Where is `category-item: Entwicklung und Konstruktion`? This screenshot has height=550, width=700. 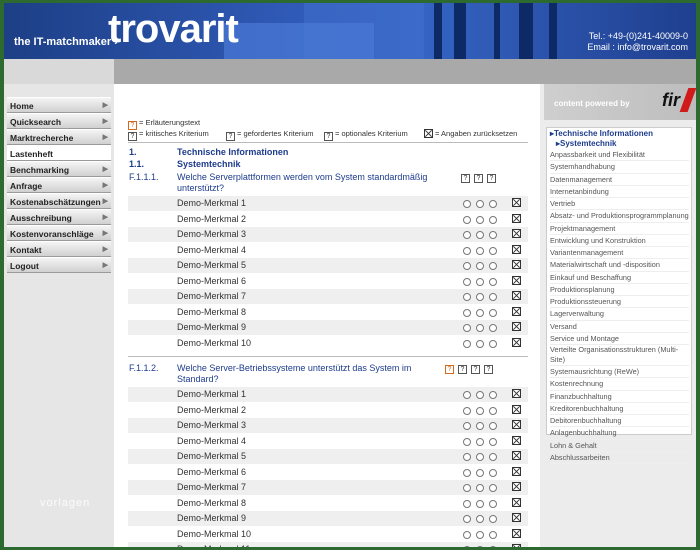 category-item: Entwicklung und Konstruktion is located at coordinates (619, 241).